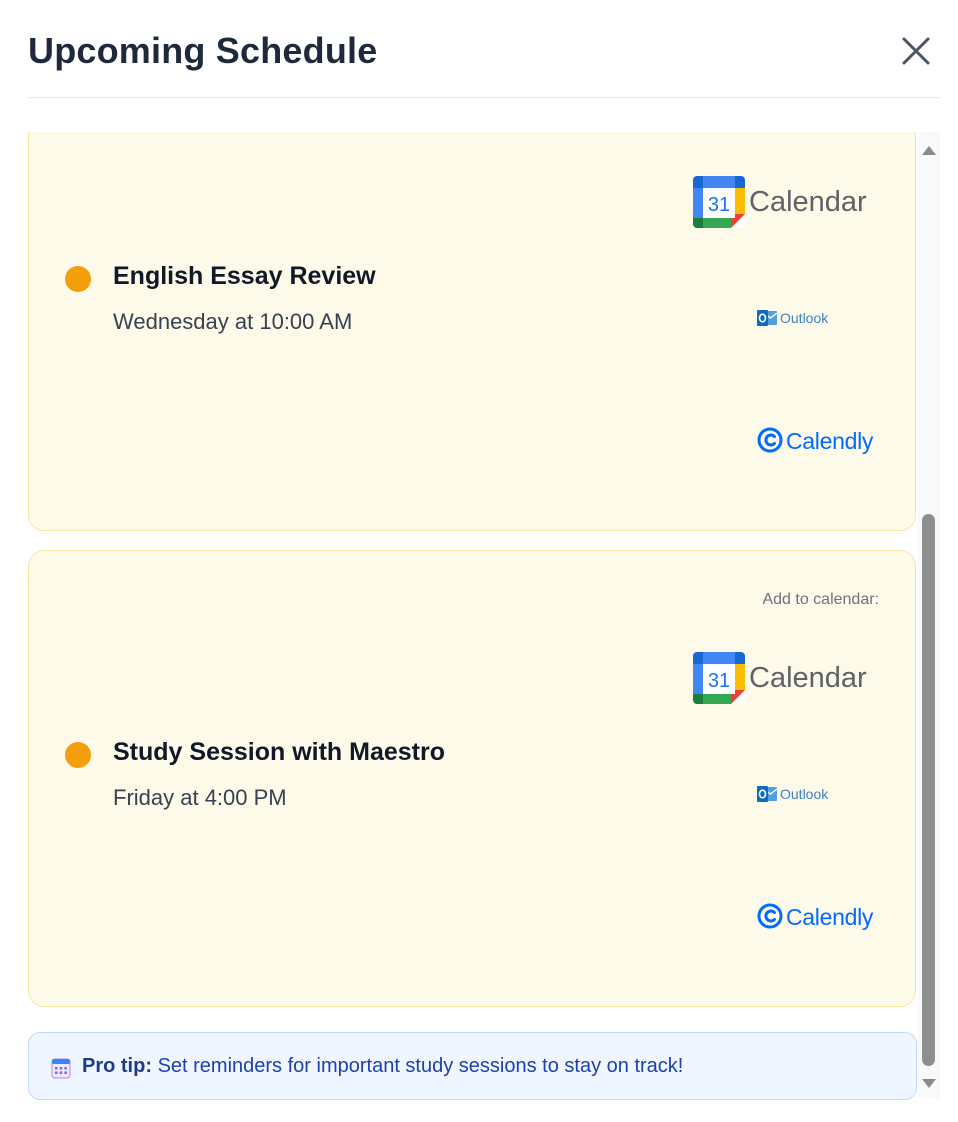  I want to click on close-button, so click(916, 52).